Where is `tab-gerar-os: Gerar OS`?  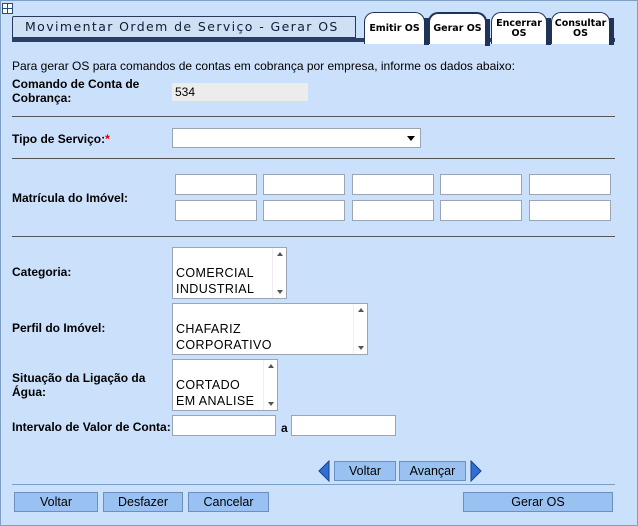 tab-gerar-os: Gerar OS is located at coordinates (459, 29).